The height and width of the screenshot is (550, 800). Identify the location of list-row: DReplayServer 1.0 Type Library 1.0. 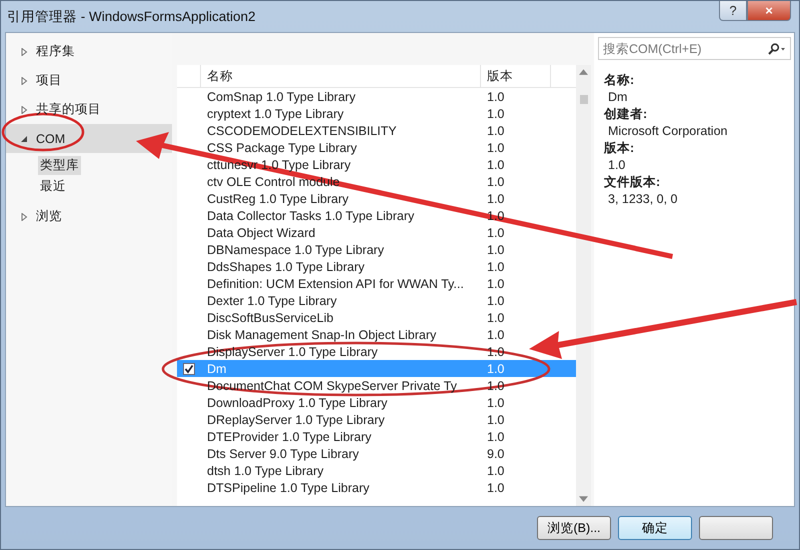
(376, 419).